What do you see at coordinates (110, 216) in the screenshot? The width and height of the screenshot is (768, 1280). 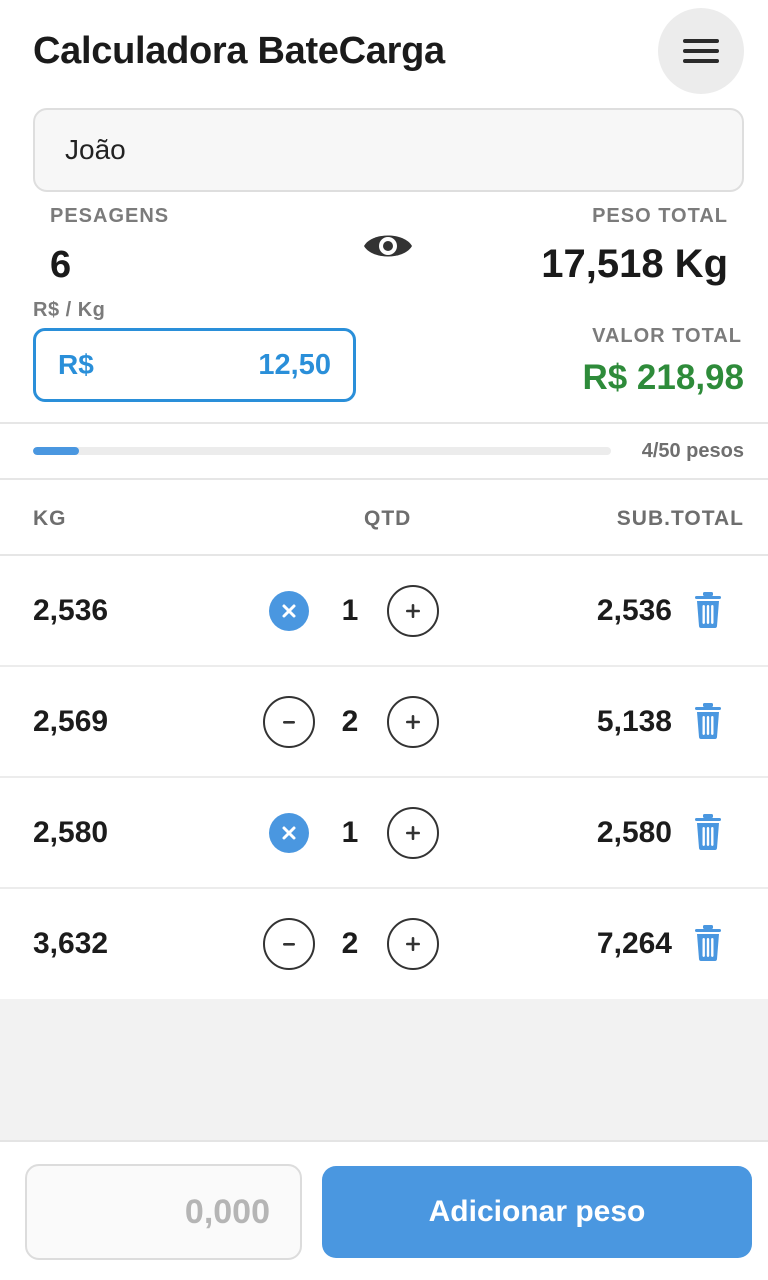 I see `pesagens-label: PESAGENS` at bounding box center [110, 216].